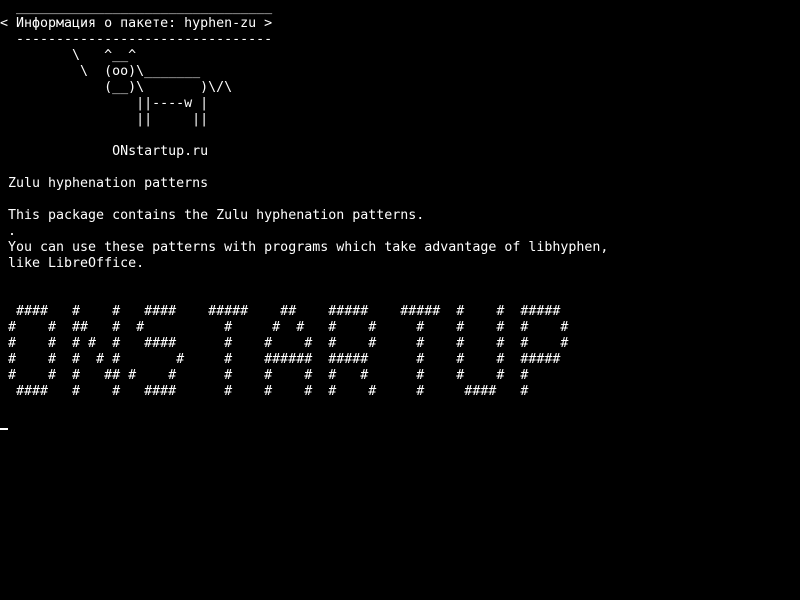 This screenshot has width=800, height=600. Describe the element at coordinates (108, 119) in the screenshot. I see `cow-art-line: || ||` at that location.